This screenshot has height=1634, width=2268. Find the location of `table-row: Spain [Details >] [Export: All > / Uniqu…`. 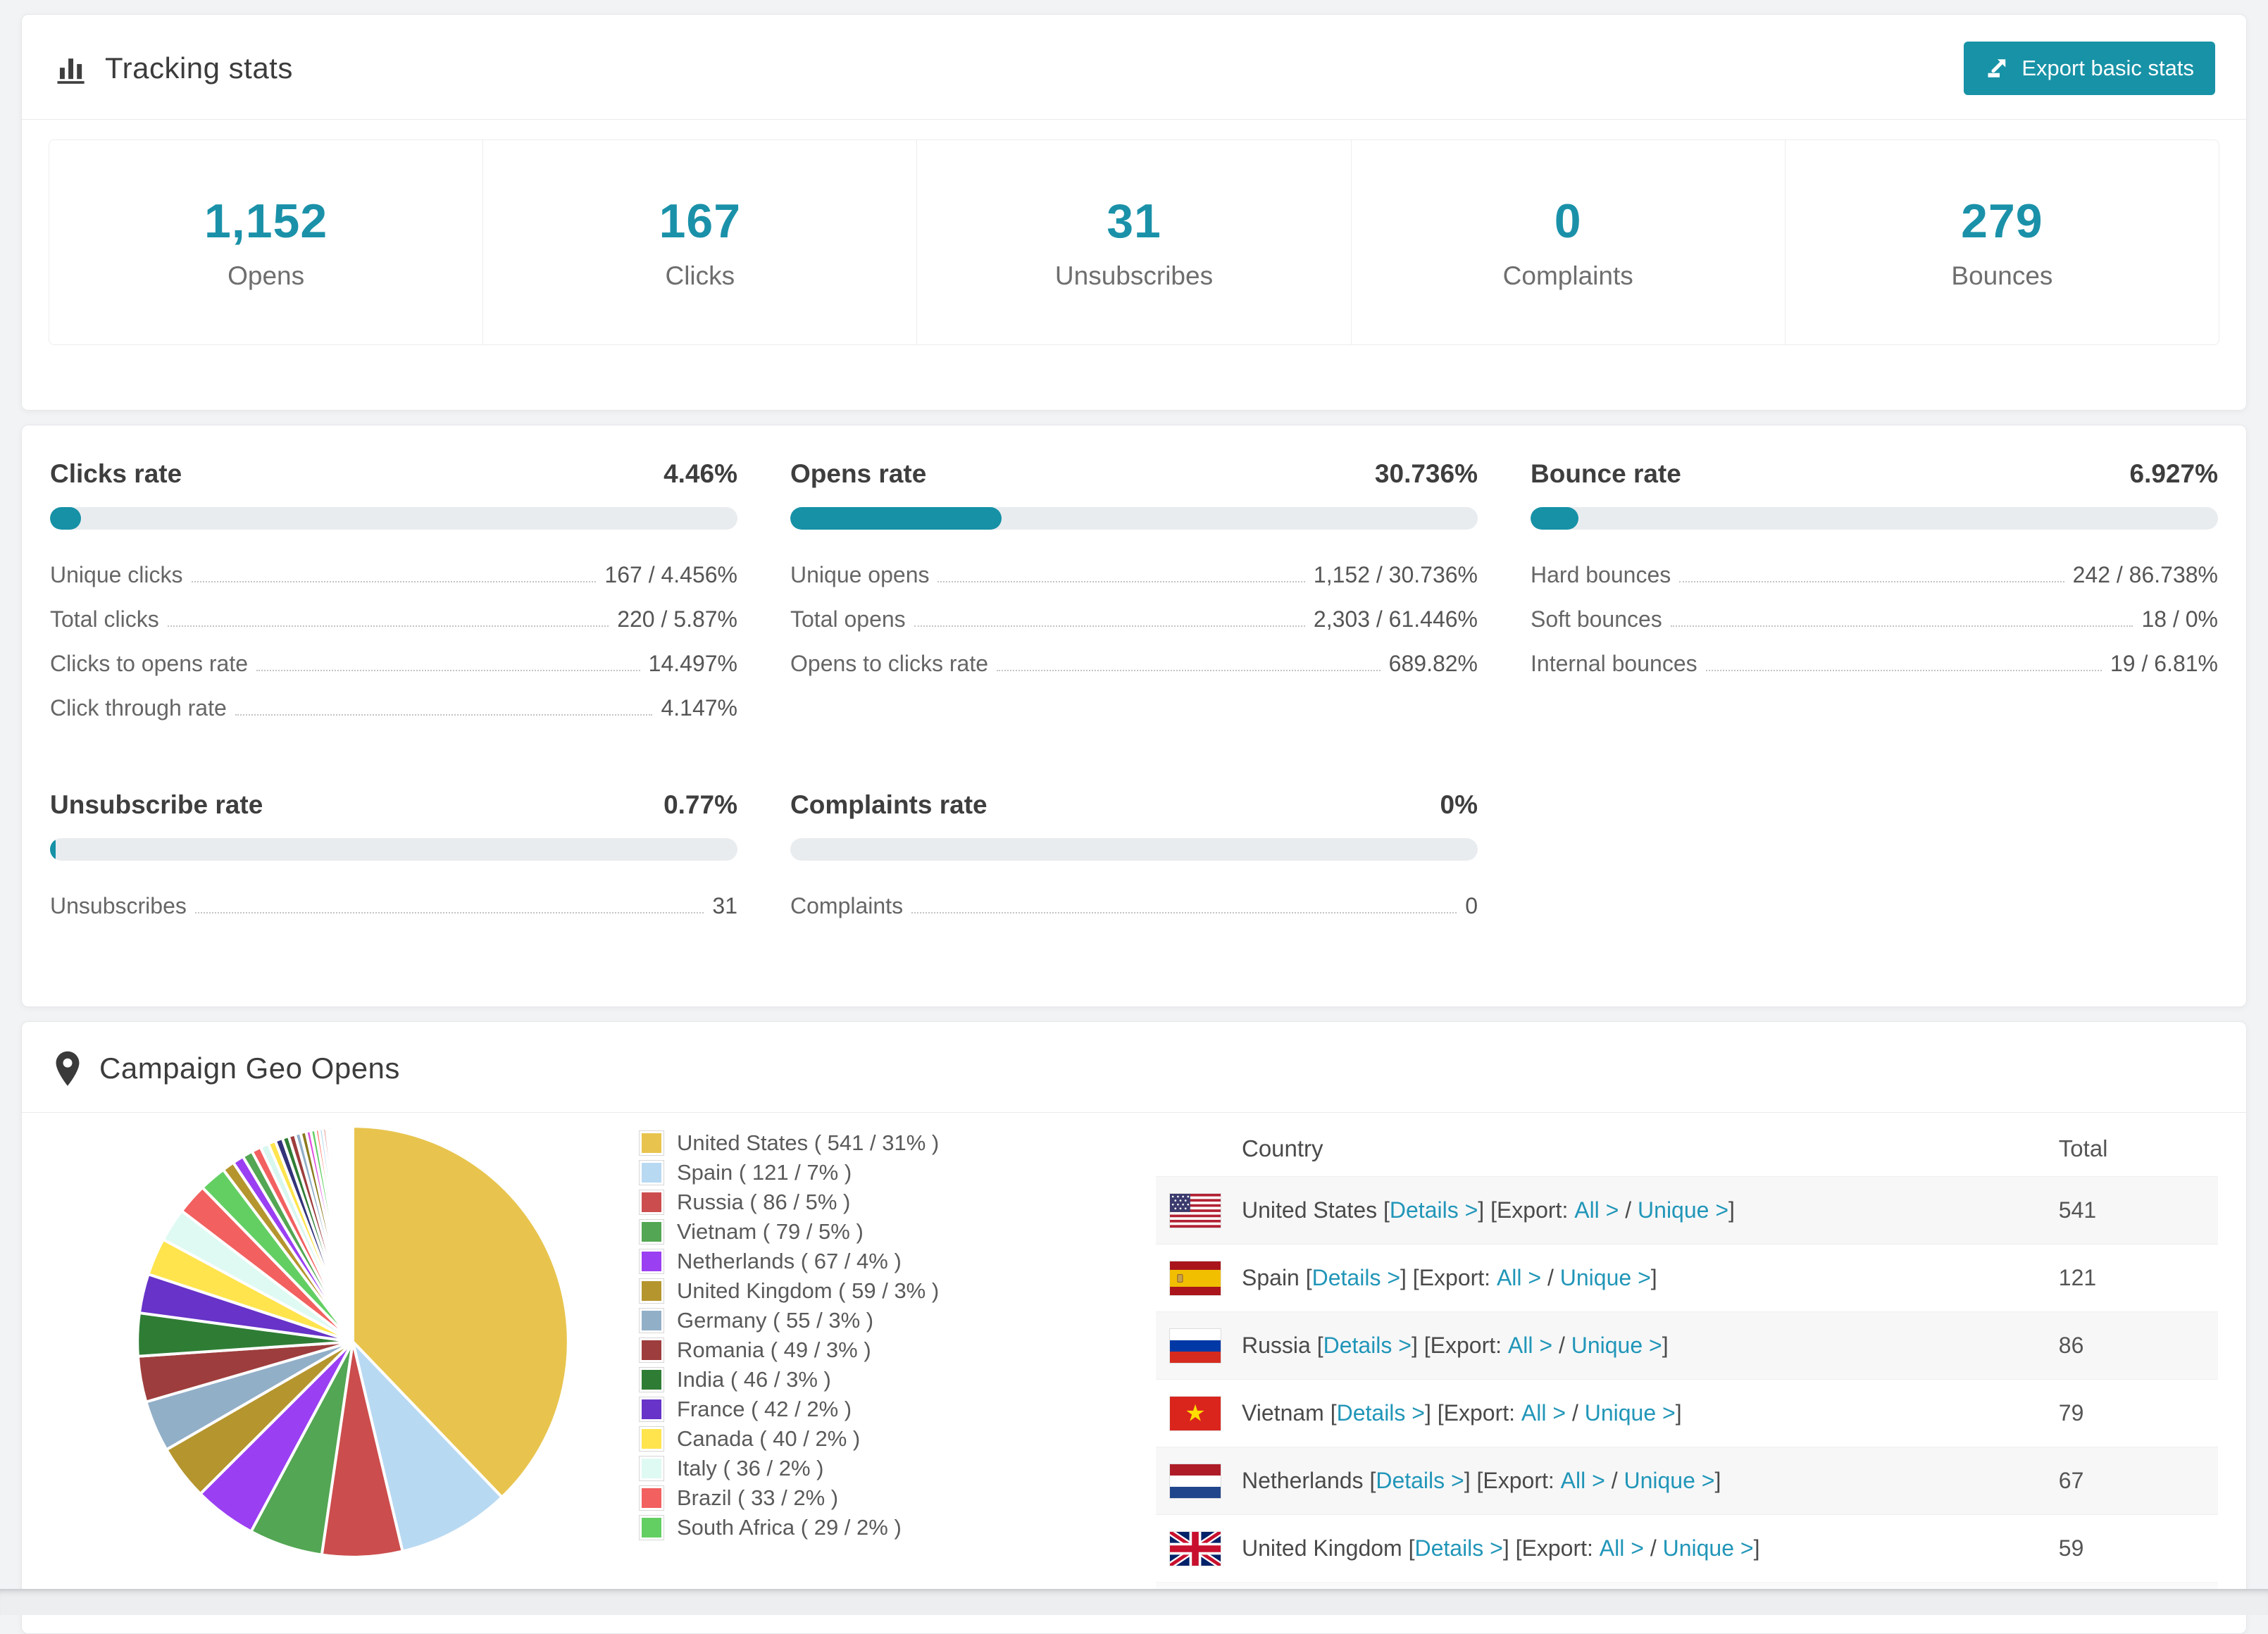

table-row: Spain [Details >] [Export: All > / Uniqu… is located at coordinates (1687, 1277).